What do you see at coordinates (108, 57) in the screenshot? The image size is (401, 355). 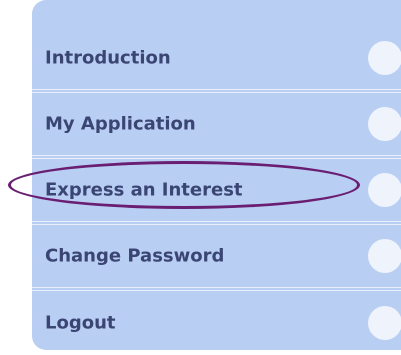 I see `nav-item-label: Introduction` at bounding box center [108, 57].